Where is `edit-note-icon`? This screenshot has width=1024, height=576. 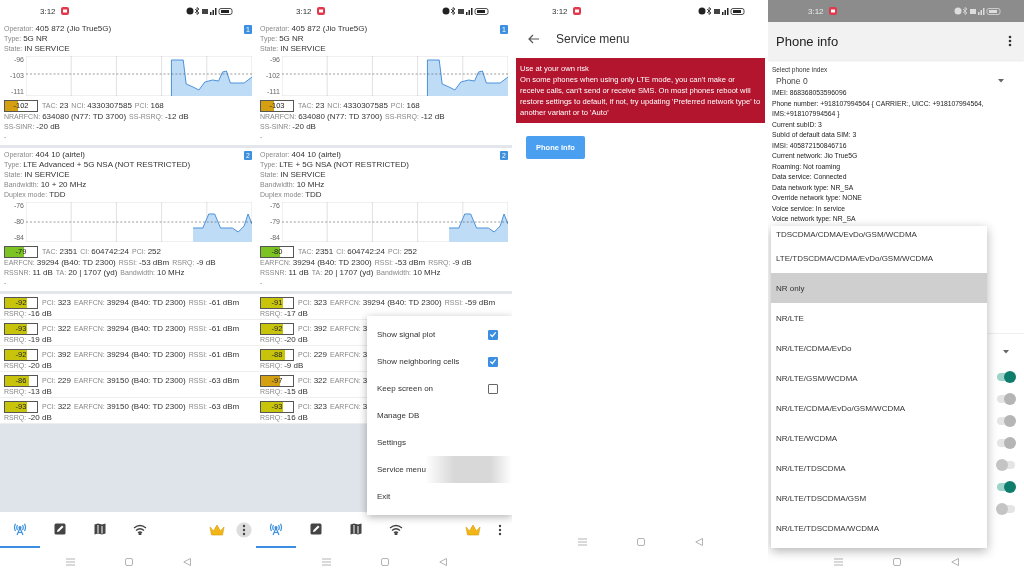
edit-note-icon is located at coordinates (316, 529).